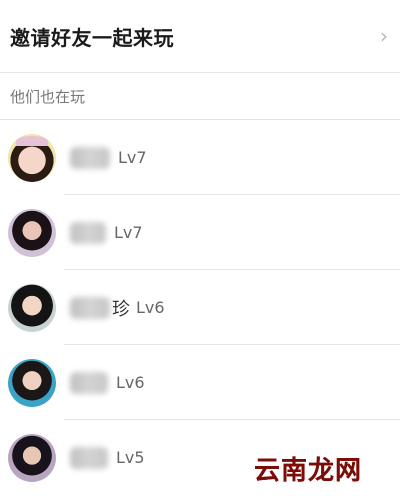  What do you see at coordinates (92, 37) in the screenshot?
I see `invite-friends-title: 邀请好友一起来玩` at bounding box center [92, 37].